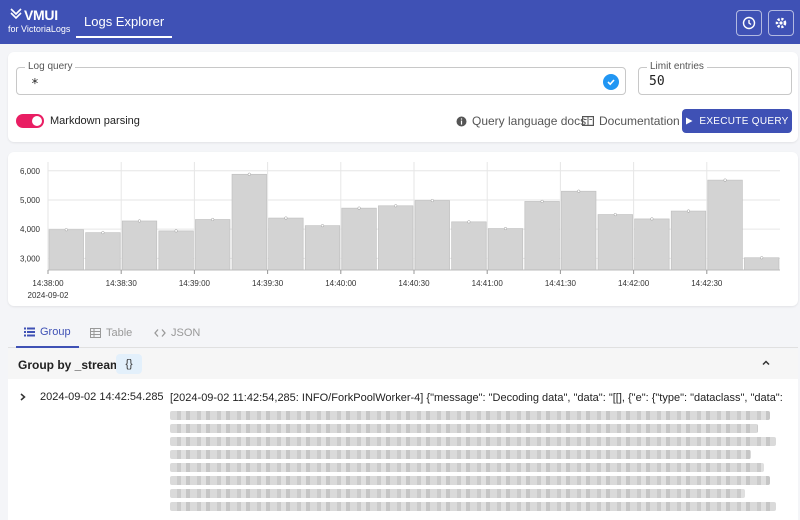 Image resolution: width=800 pixels, height=520 pixels. I want to click on table-icon, so click(95, 333).